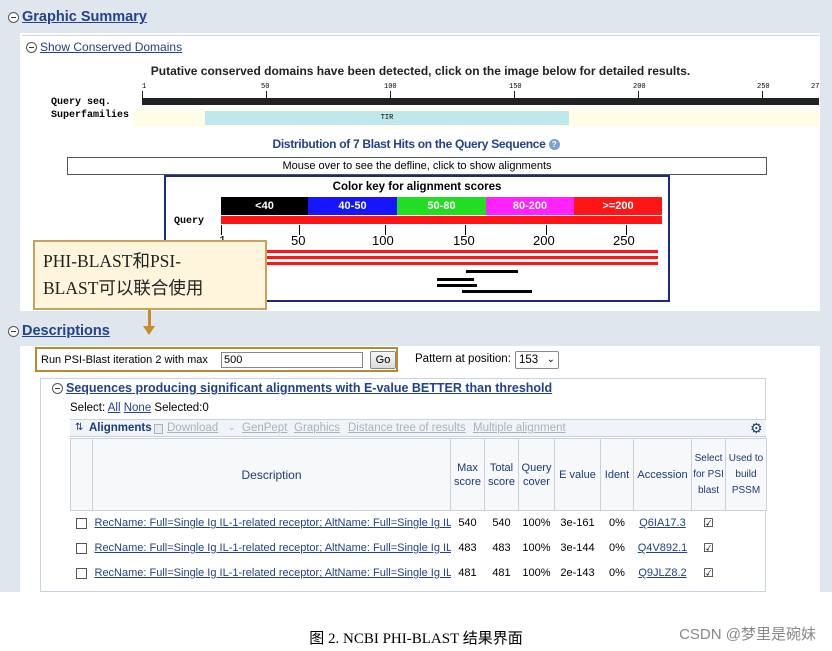 The image size is (832, 651). I want to click on query-seq-label: Query seq., so click(81, 102).